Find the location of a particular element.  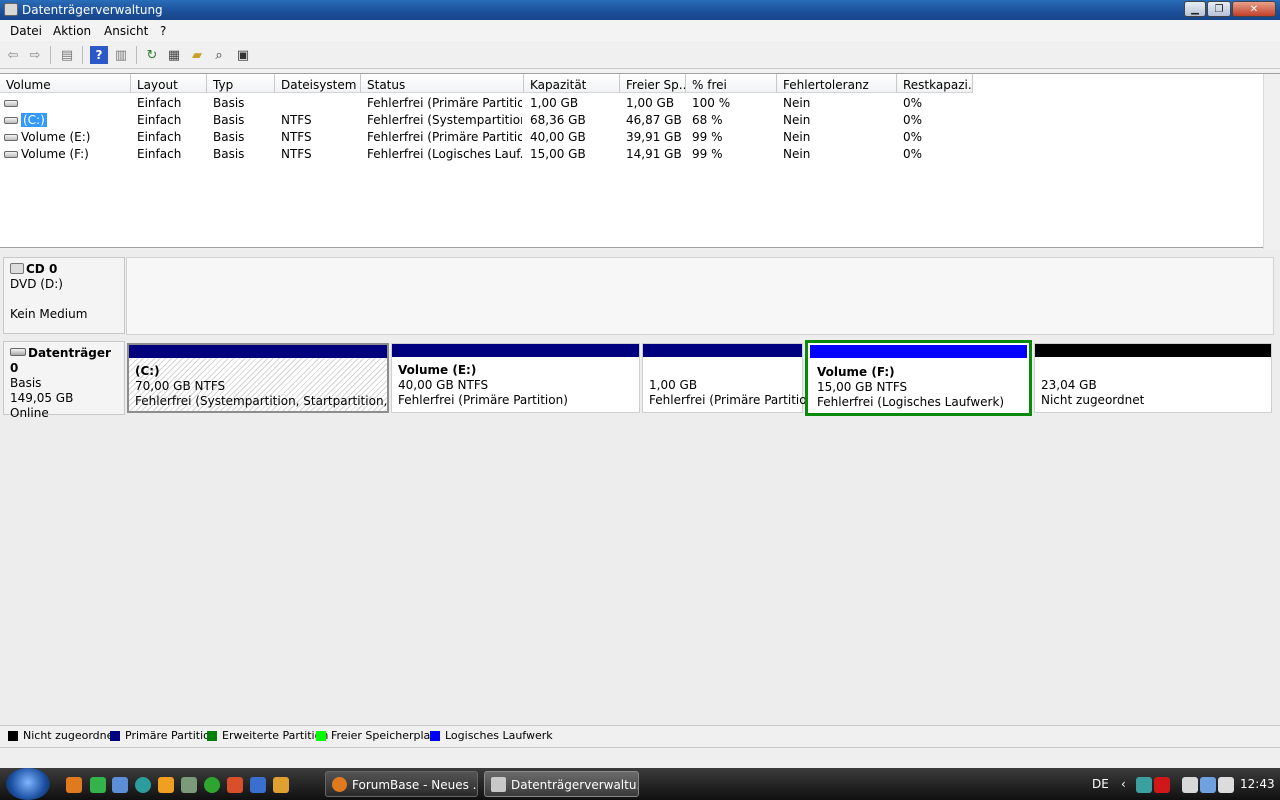

close-button: ✕ is located at coordinates (1254, 9).